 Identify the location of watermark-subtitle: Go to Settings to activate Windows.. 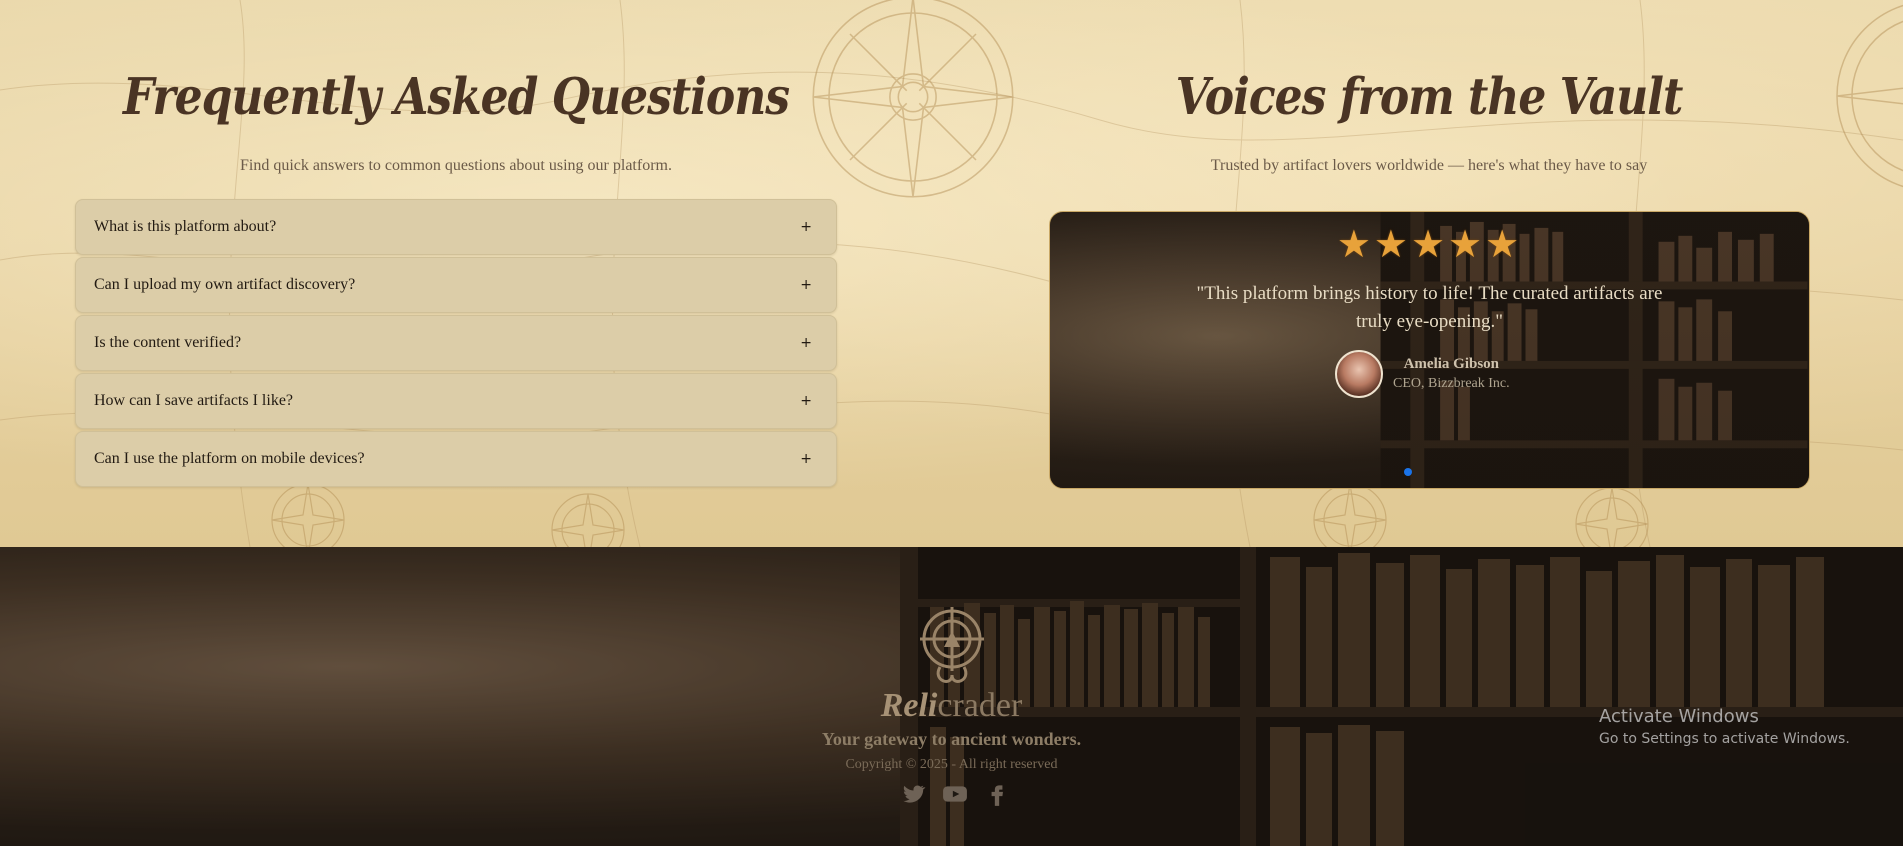
(1724, 739).